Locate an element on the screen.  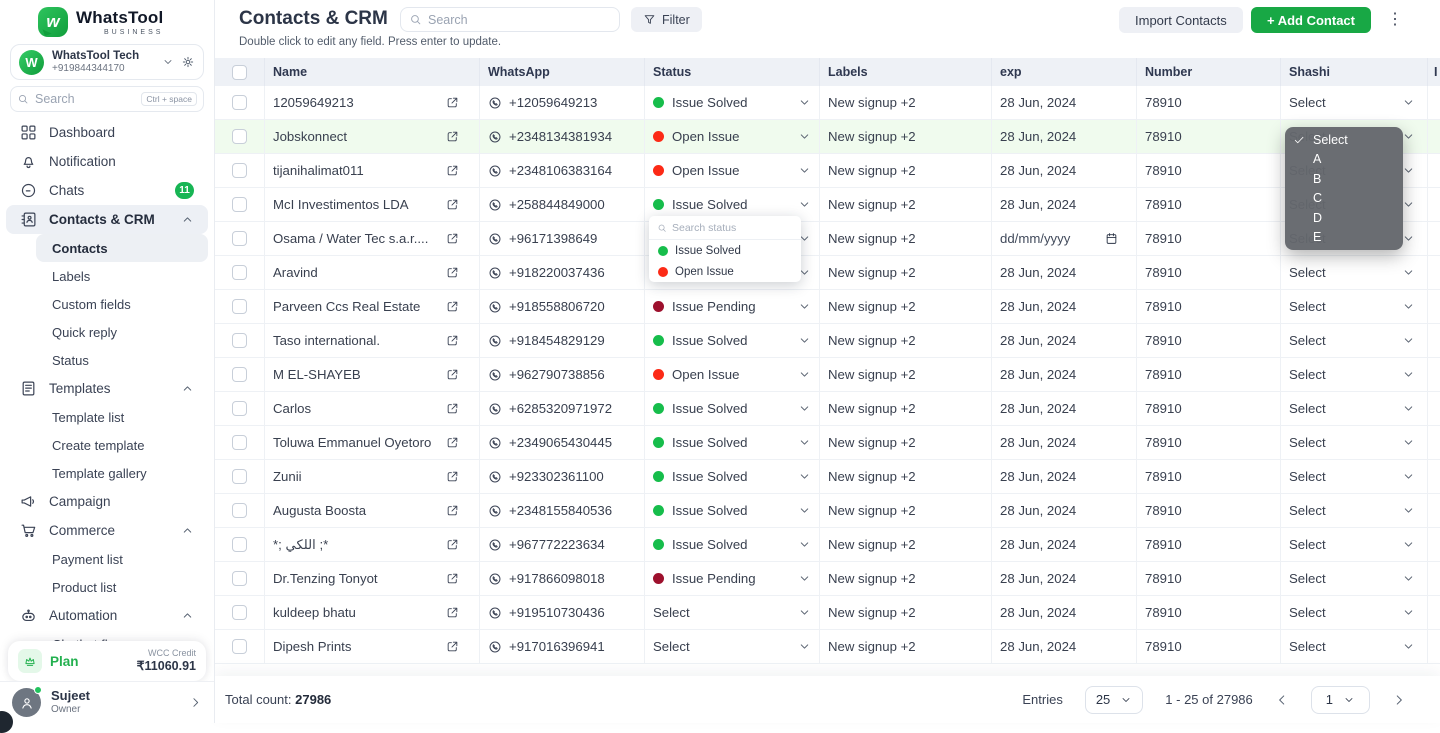
chevron-right-icon is located at coordinates (195, 702).